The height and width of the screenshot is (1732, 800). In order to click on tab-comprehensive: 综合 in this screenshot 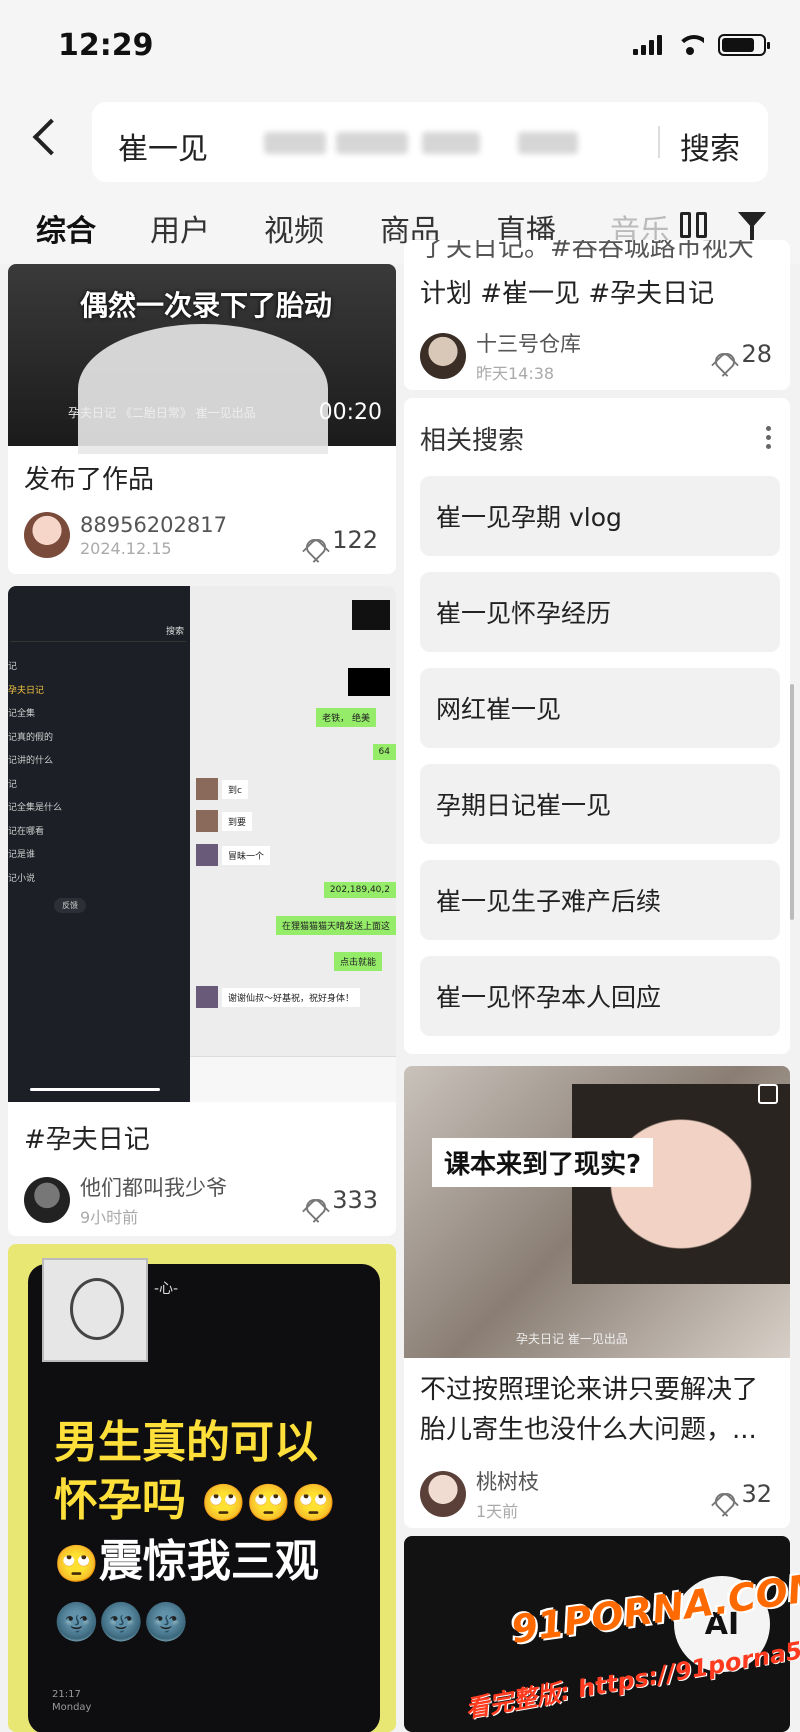, I will do `click(66, 228)`.